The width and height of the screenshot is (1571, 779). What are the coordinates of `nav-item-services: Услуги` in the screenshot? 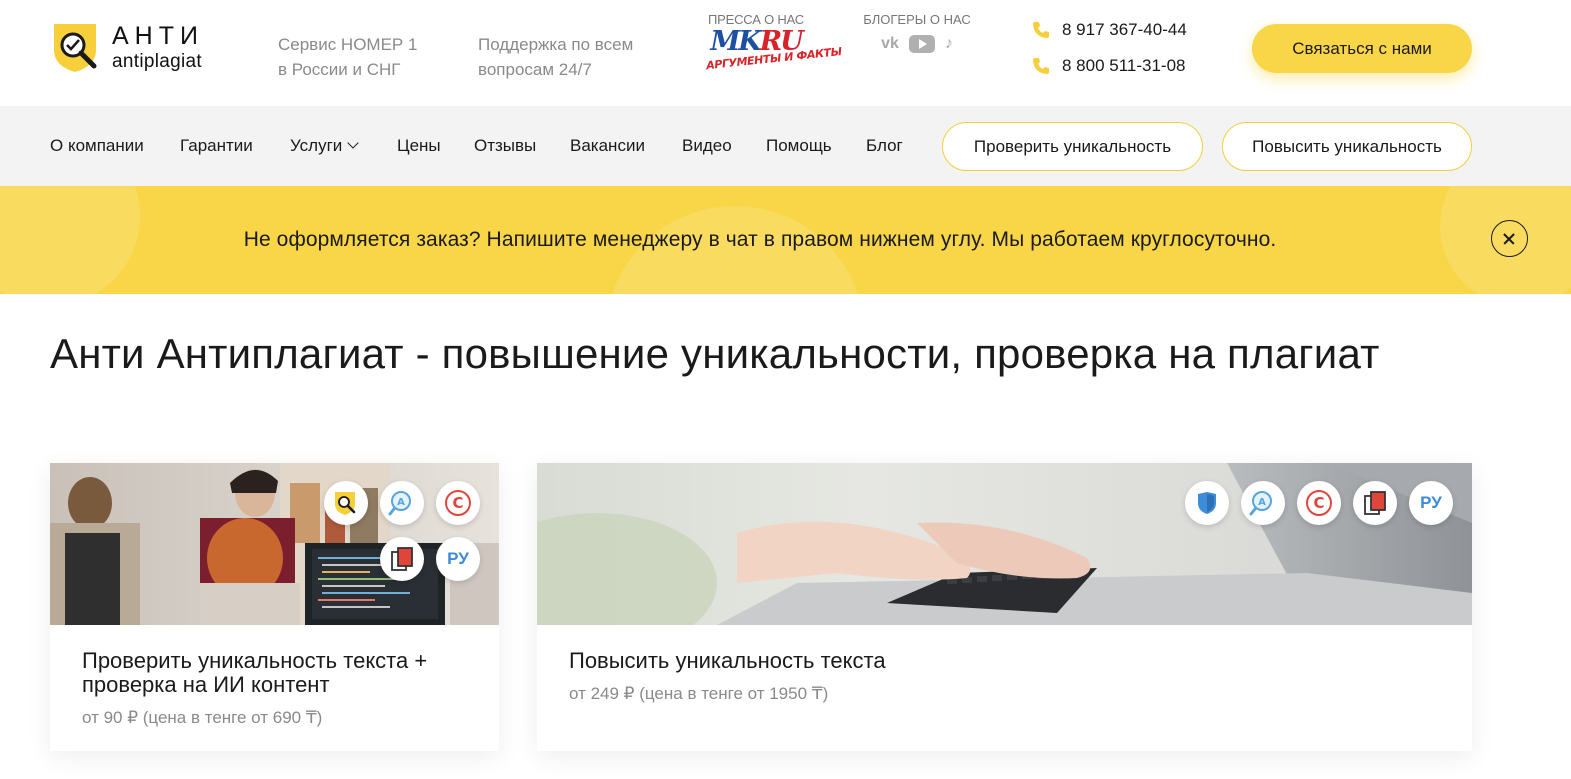 It's located at (324, 146).